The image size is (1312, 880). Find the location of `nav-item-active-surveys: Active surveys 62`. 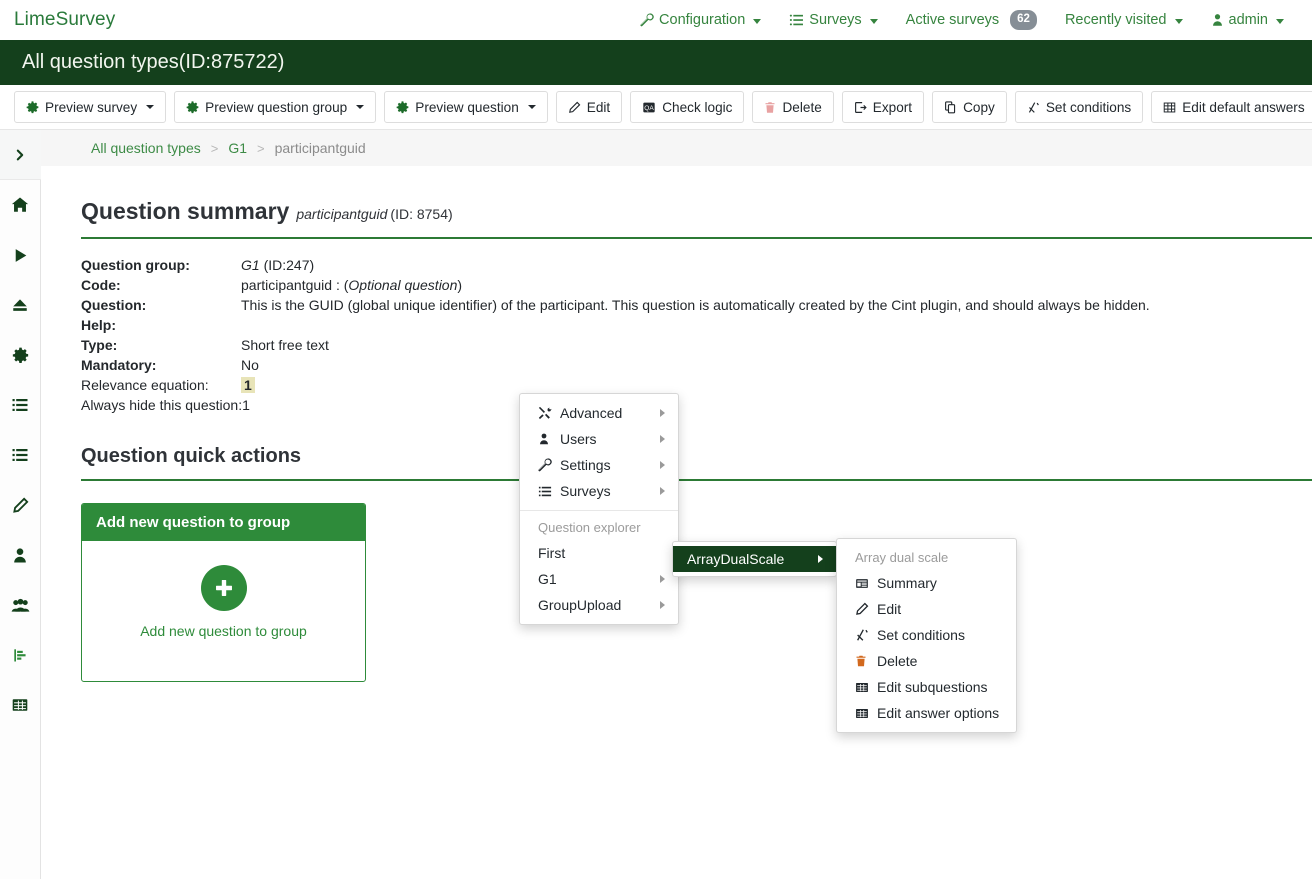

nav-item-active-surveys: Active surveys 62 is located at coordinates (971, 20).